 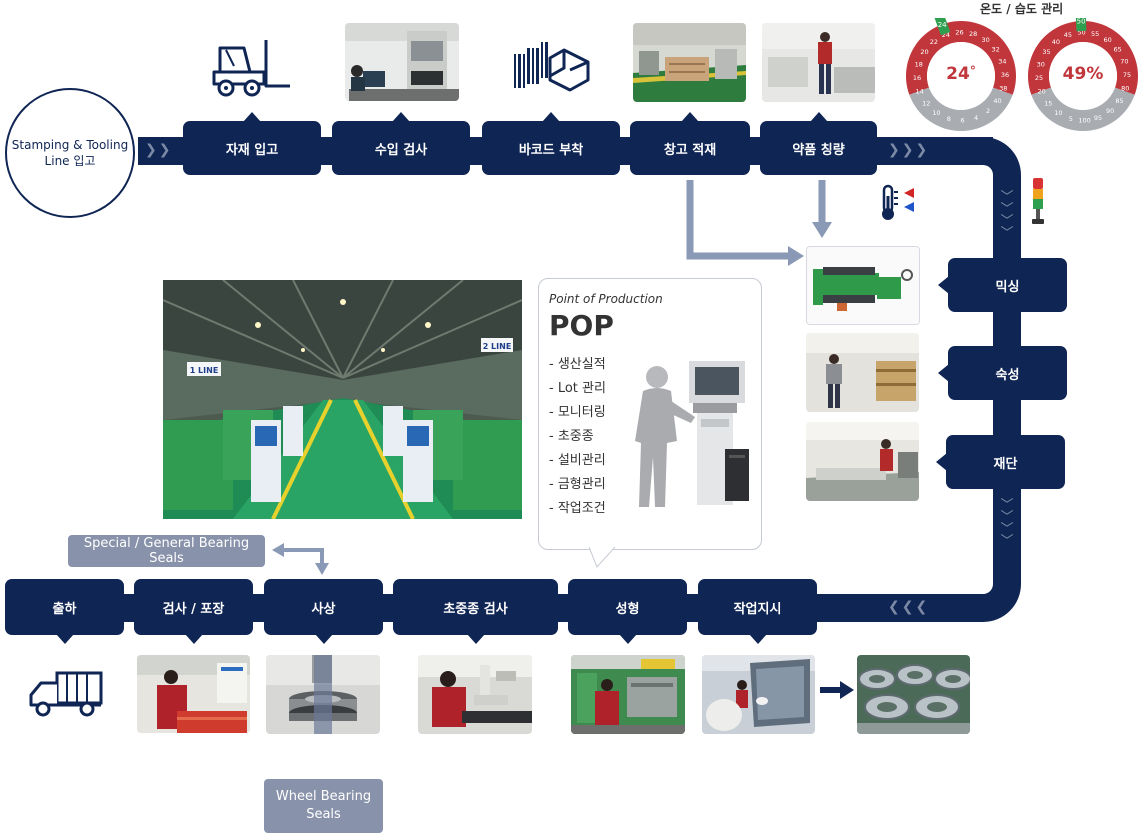 What do you see at coordinates (204, 370) in the screenshot?
I see `factory-sign-1: 1 LINE` at bounding box center [204, 370].